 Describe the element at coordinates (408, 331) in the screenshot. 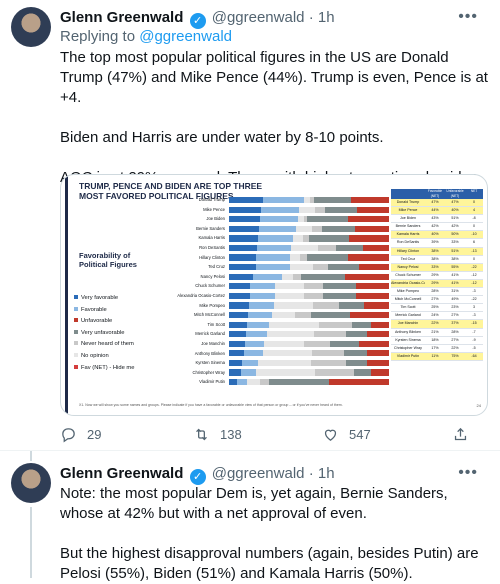

I see `table-cell-name: Anthony Blinken` at that location.